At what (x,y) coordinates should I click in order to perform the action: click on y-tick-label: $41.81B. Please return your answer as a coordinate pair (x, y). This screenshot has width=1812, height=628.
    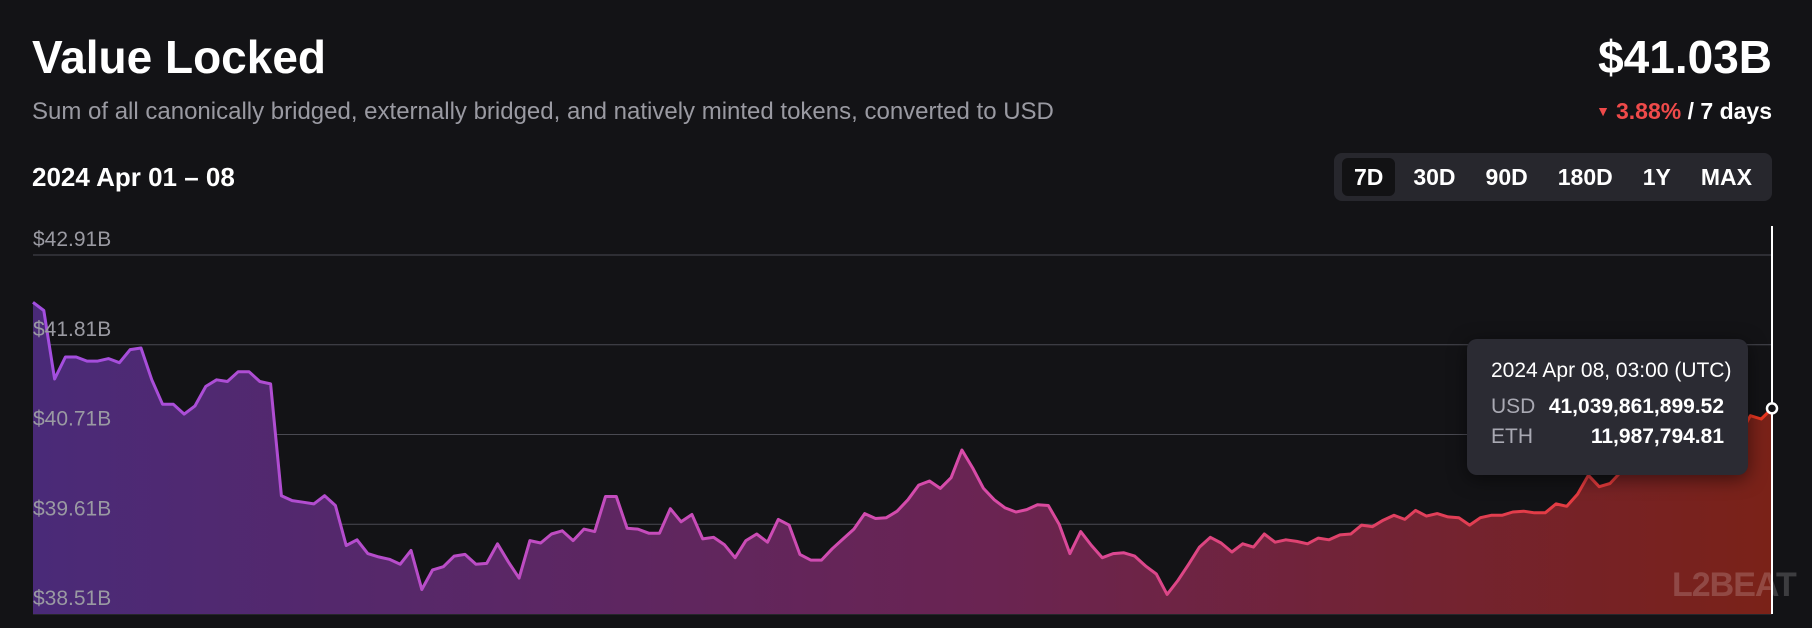
    Looking at the image, I should click on (72, 329).